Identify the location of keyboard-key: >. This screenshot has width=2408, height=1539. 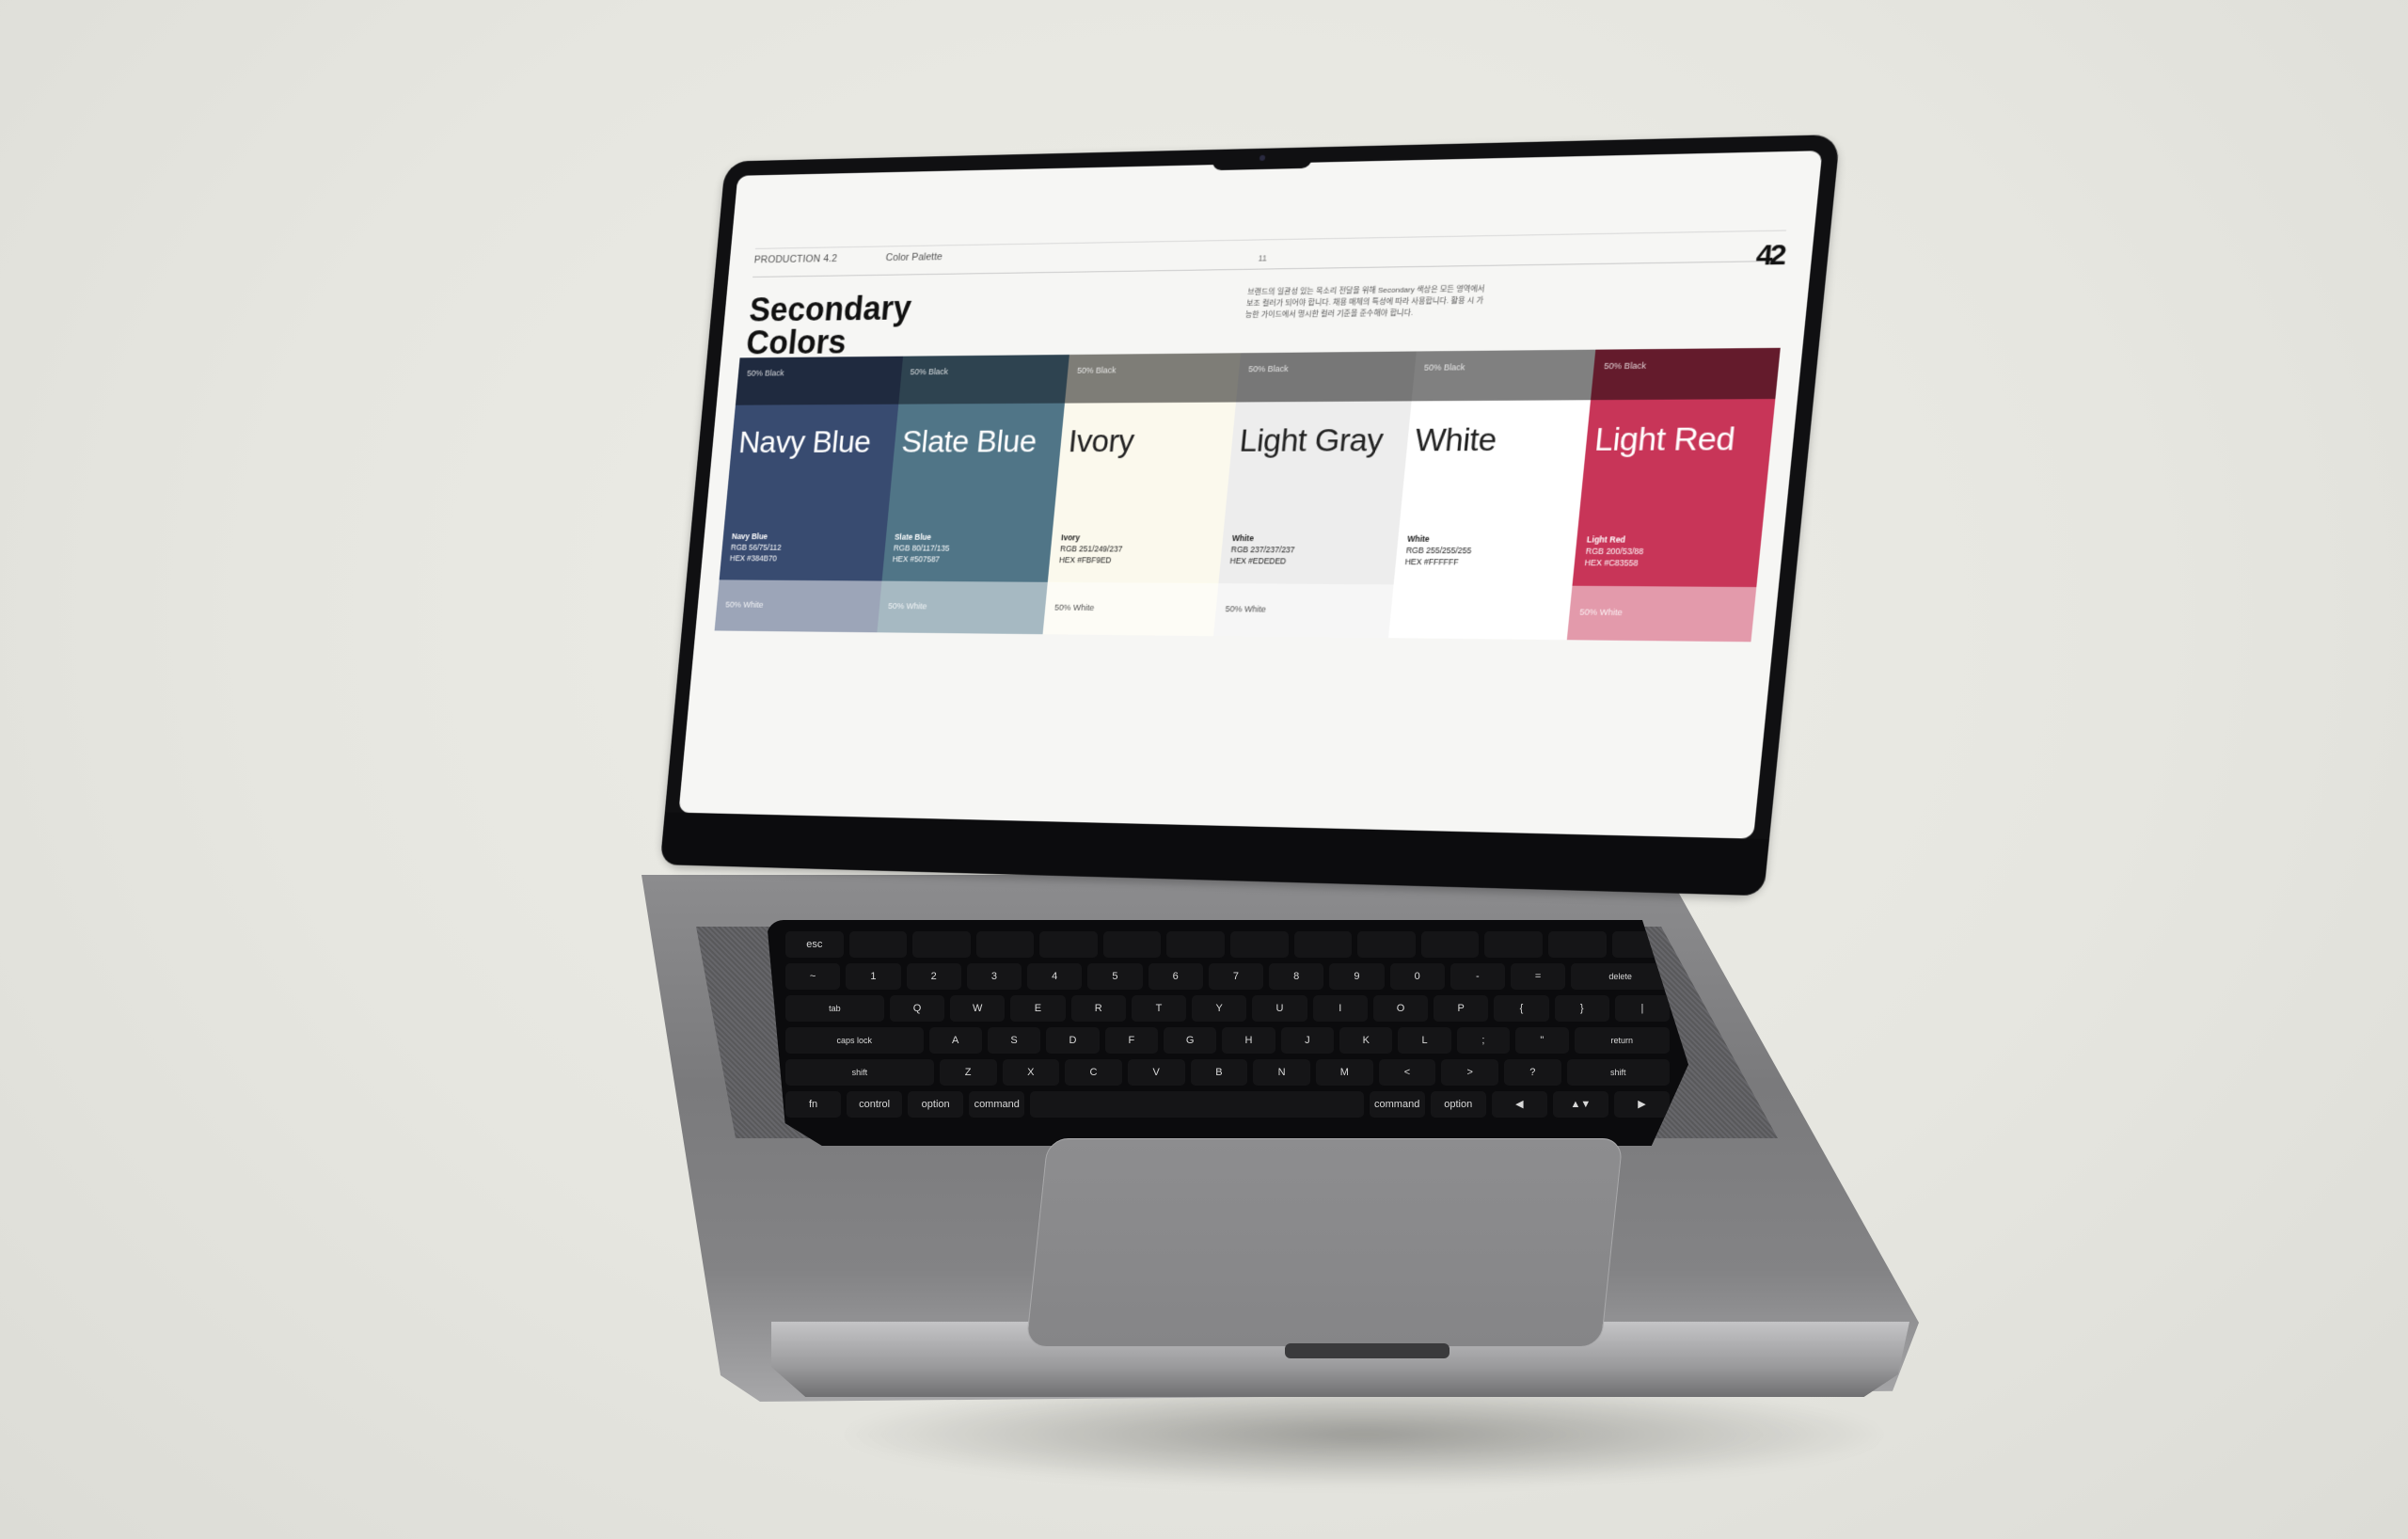
(1470, 1072).